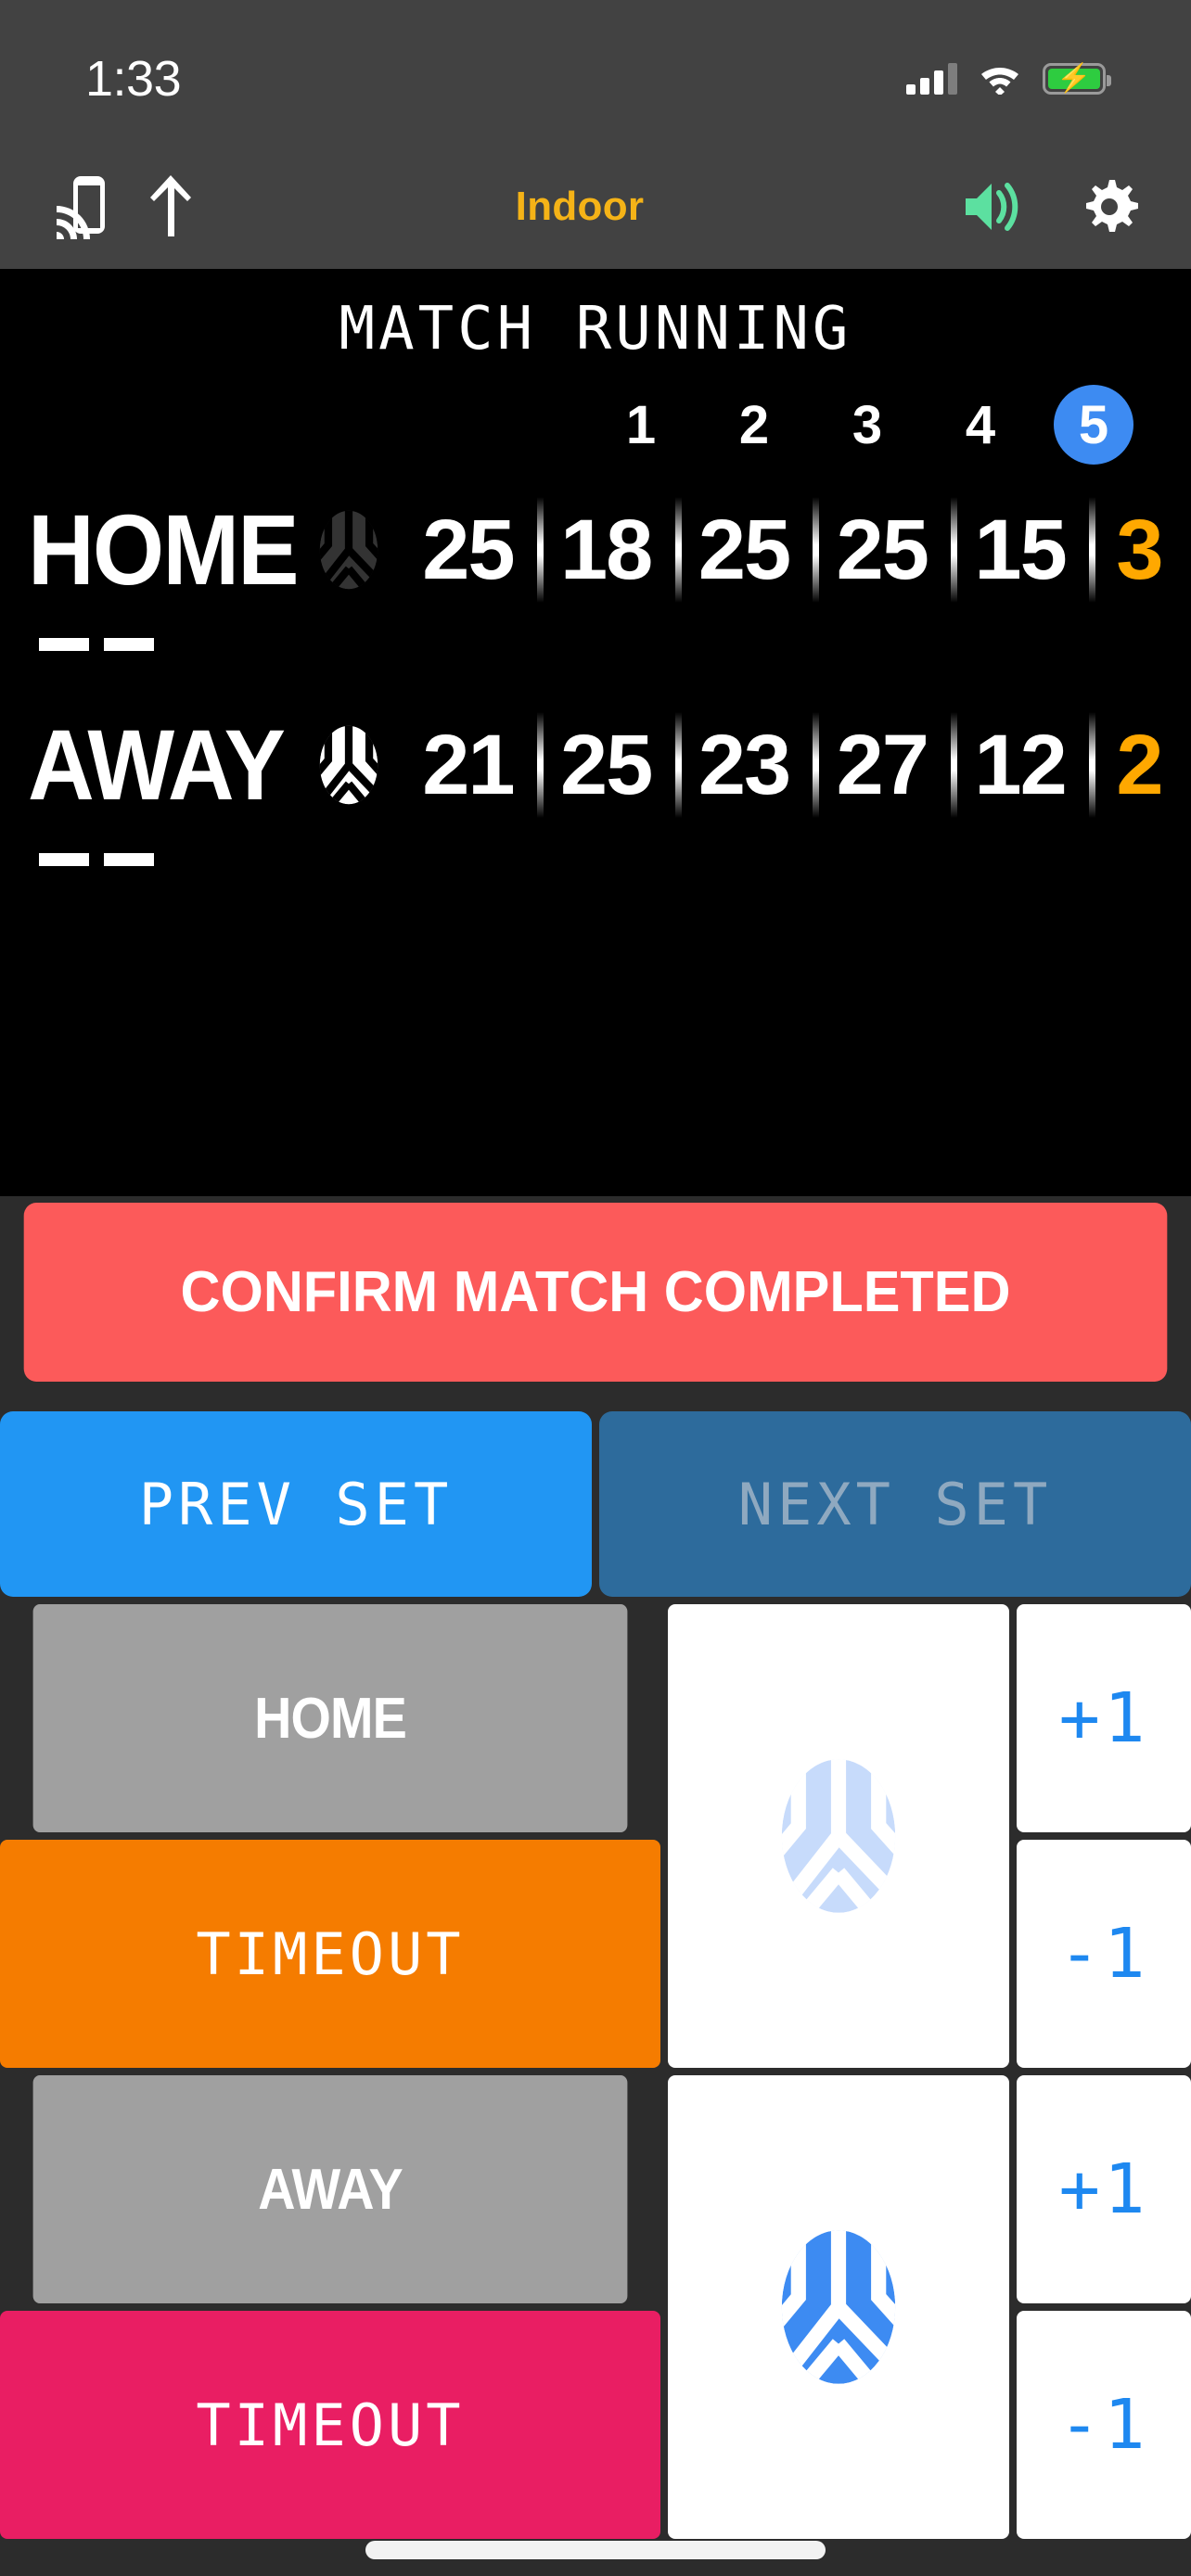 This screenshot has width=1191, height=2576. I want to click on away-set-5-score: 12, so click(1020, 765).